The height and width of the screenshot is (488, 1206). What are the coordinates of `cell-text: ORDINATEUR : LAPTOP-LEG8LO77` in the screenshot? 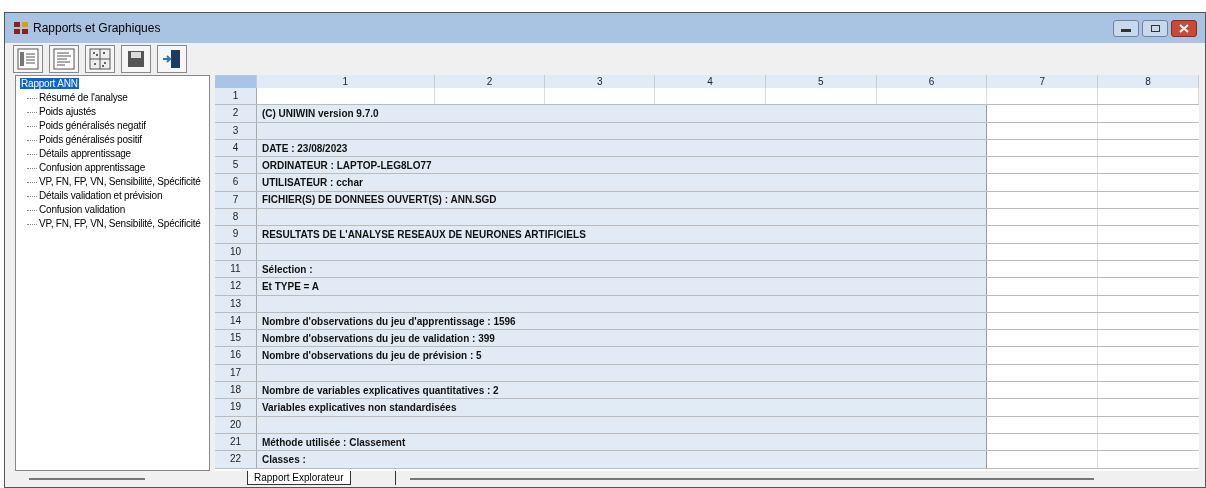 It's located at (346, 165).